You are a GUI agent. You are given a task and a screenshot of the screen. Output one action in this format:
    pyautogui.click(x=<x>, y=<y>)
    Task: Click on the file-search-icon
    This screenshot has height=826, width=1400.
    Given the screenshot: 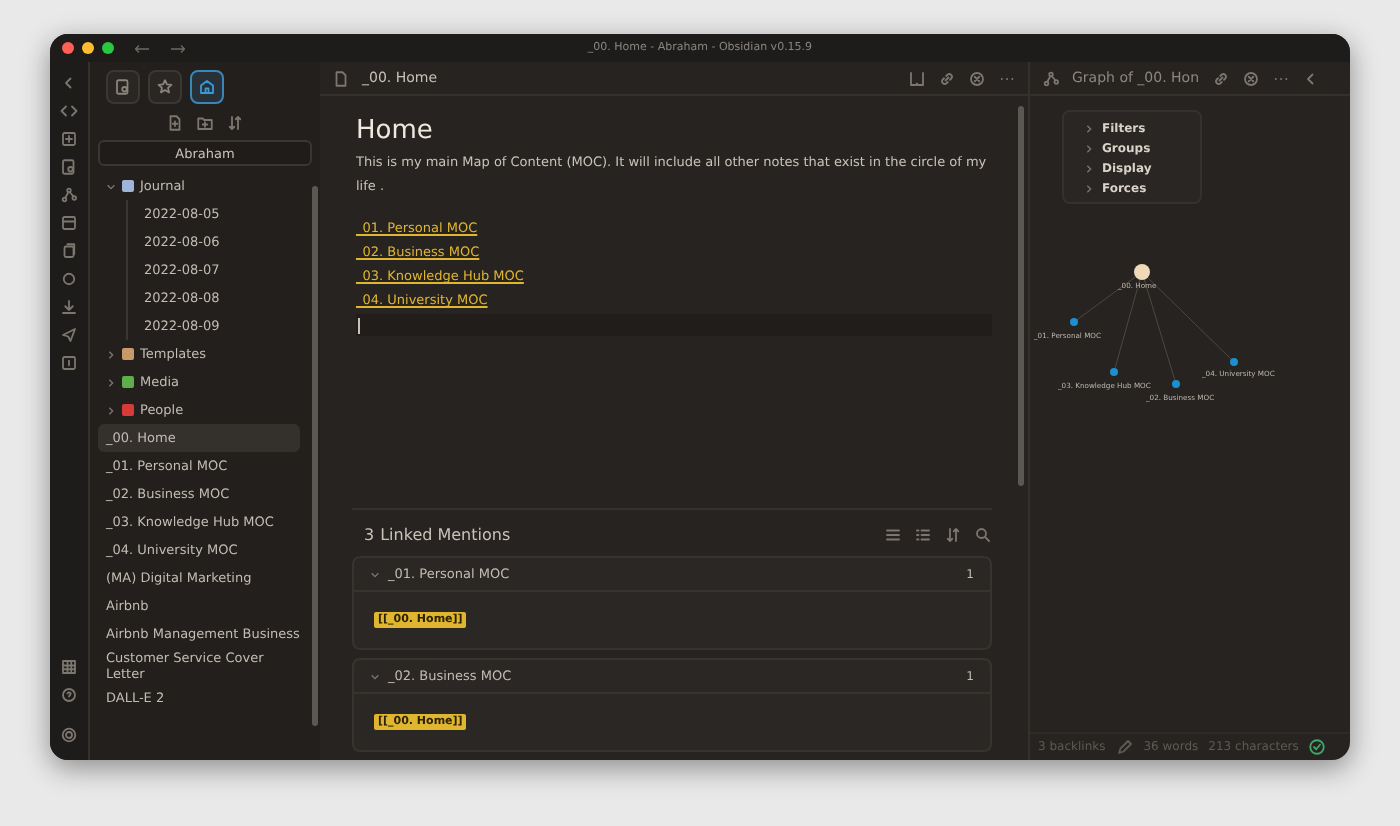 What is the action you would take?
    pyautogui.click(x=69, y=167)
    